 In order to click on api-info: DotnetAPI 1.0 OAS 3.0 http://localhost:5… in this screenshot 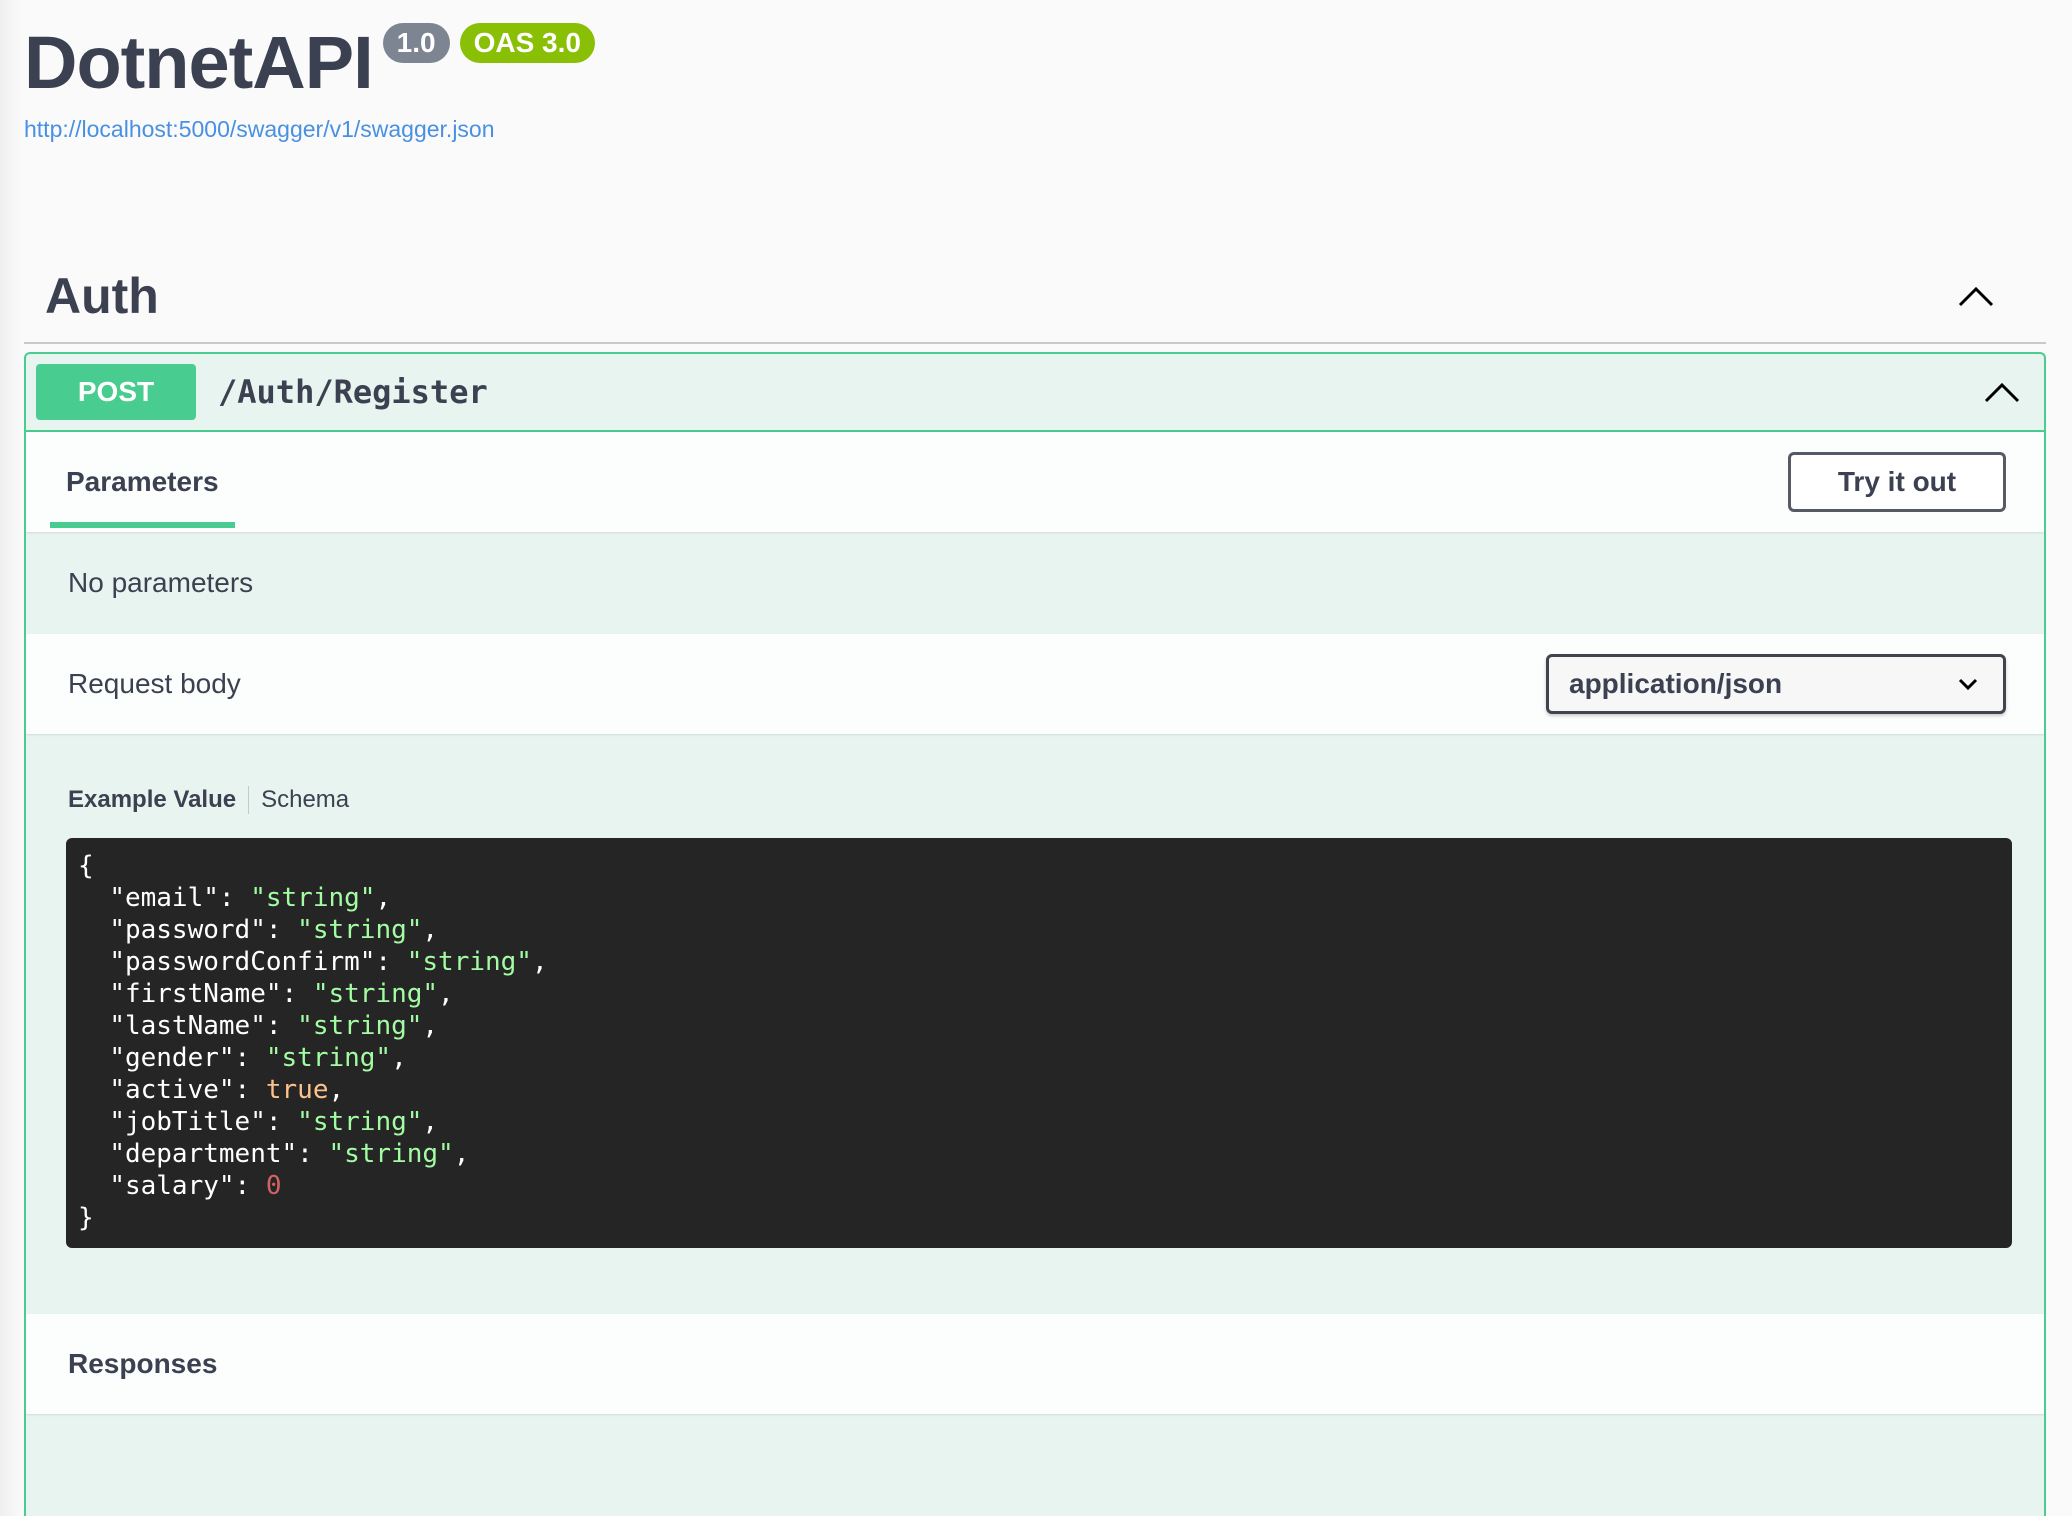, I will do `click(309, 80)`.